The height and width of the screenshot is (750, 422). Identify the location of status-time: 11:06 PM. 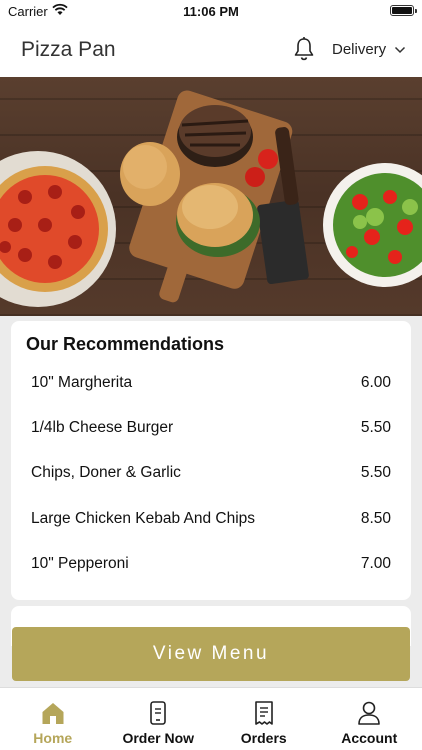
(211, 11).